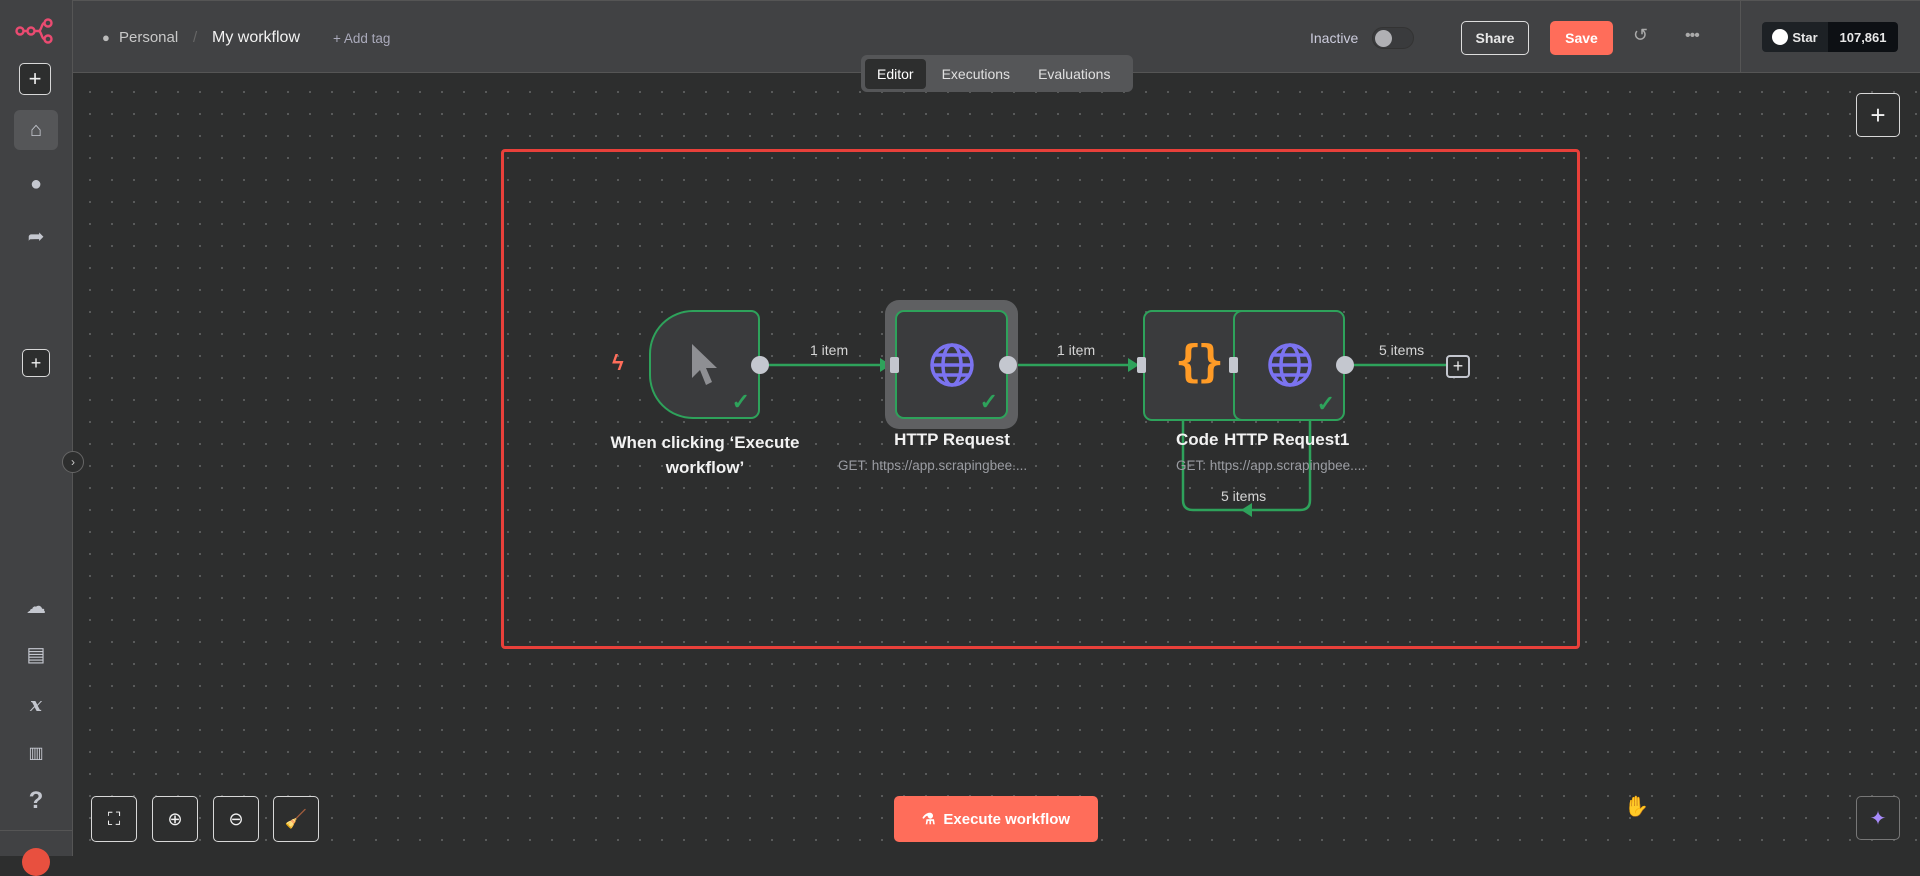  Describe the element at coordinates (928, 819) in the screenshot. I see `flask-icon: ⚗` at that location.